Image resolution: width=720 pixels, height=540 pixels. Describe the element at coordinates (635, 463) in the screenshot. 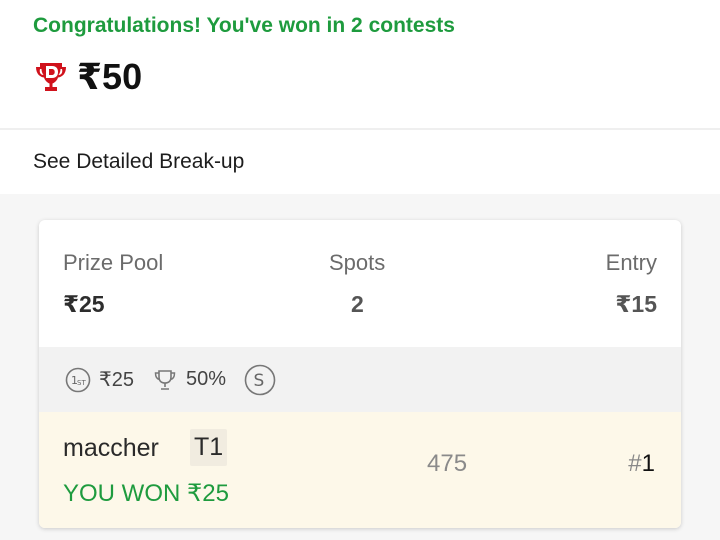

I see `rank-hash: #` at that location.